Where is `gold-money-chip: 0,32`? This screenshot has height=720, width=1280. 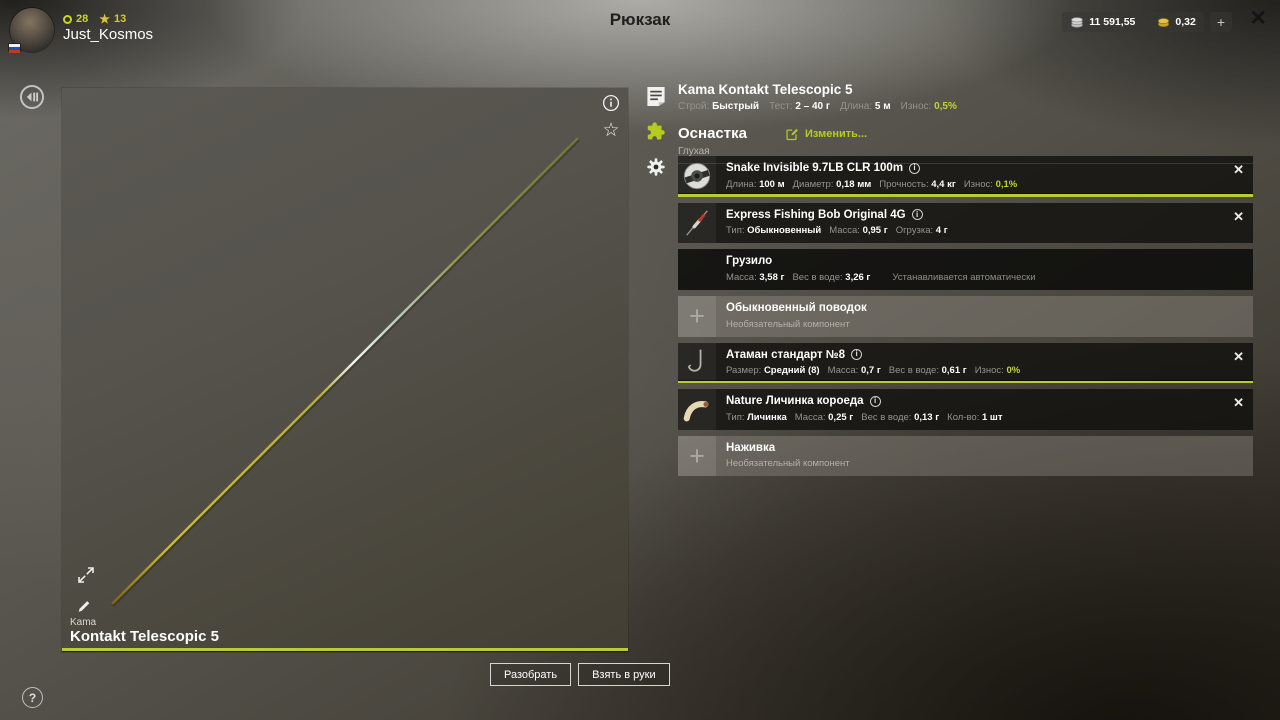
gold-money-chip: 0,32 is located at coordinates (1176, 22).